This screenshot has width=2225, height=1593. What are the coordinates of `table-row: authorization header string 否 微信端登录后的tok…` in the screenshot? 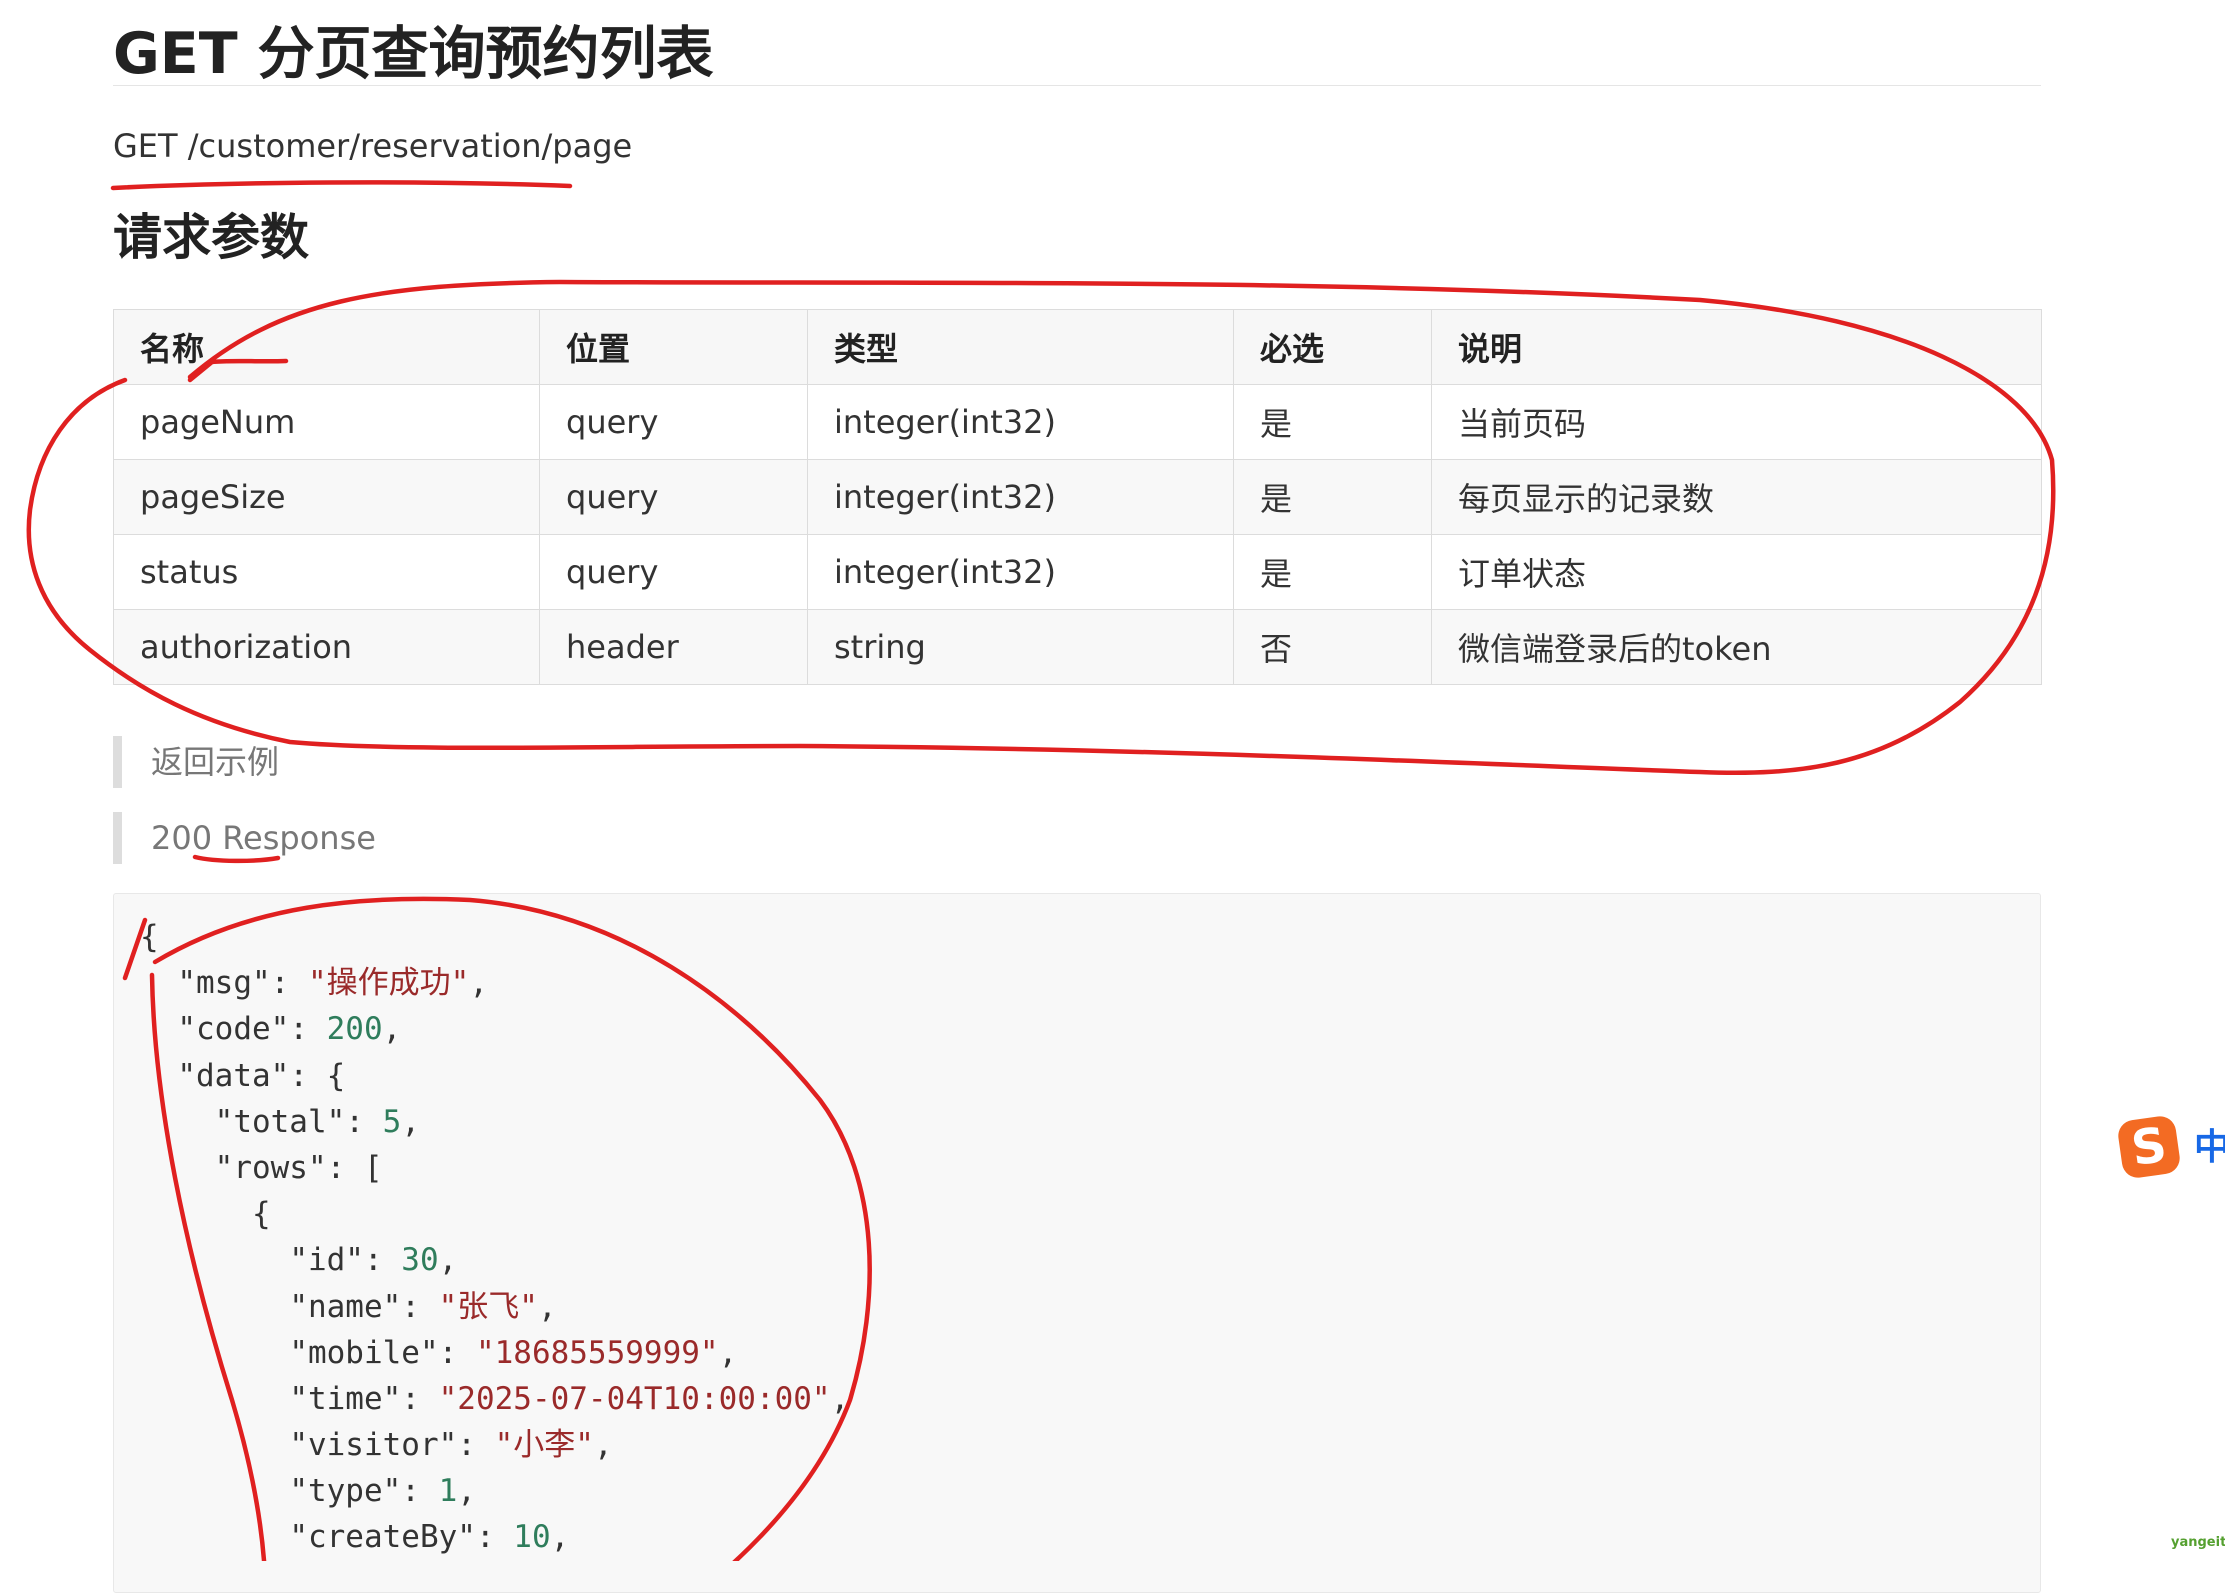 It's located at (1077, 647).